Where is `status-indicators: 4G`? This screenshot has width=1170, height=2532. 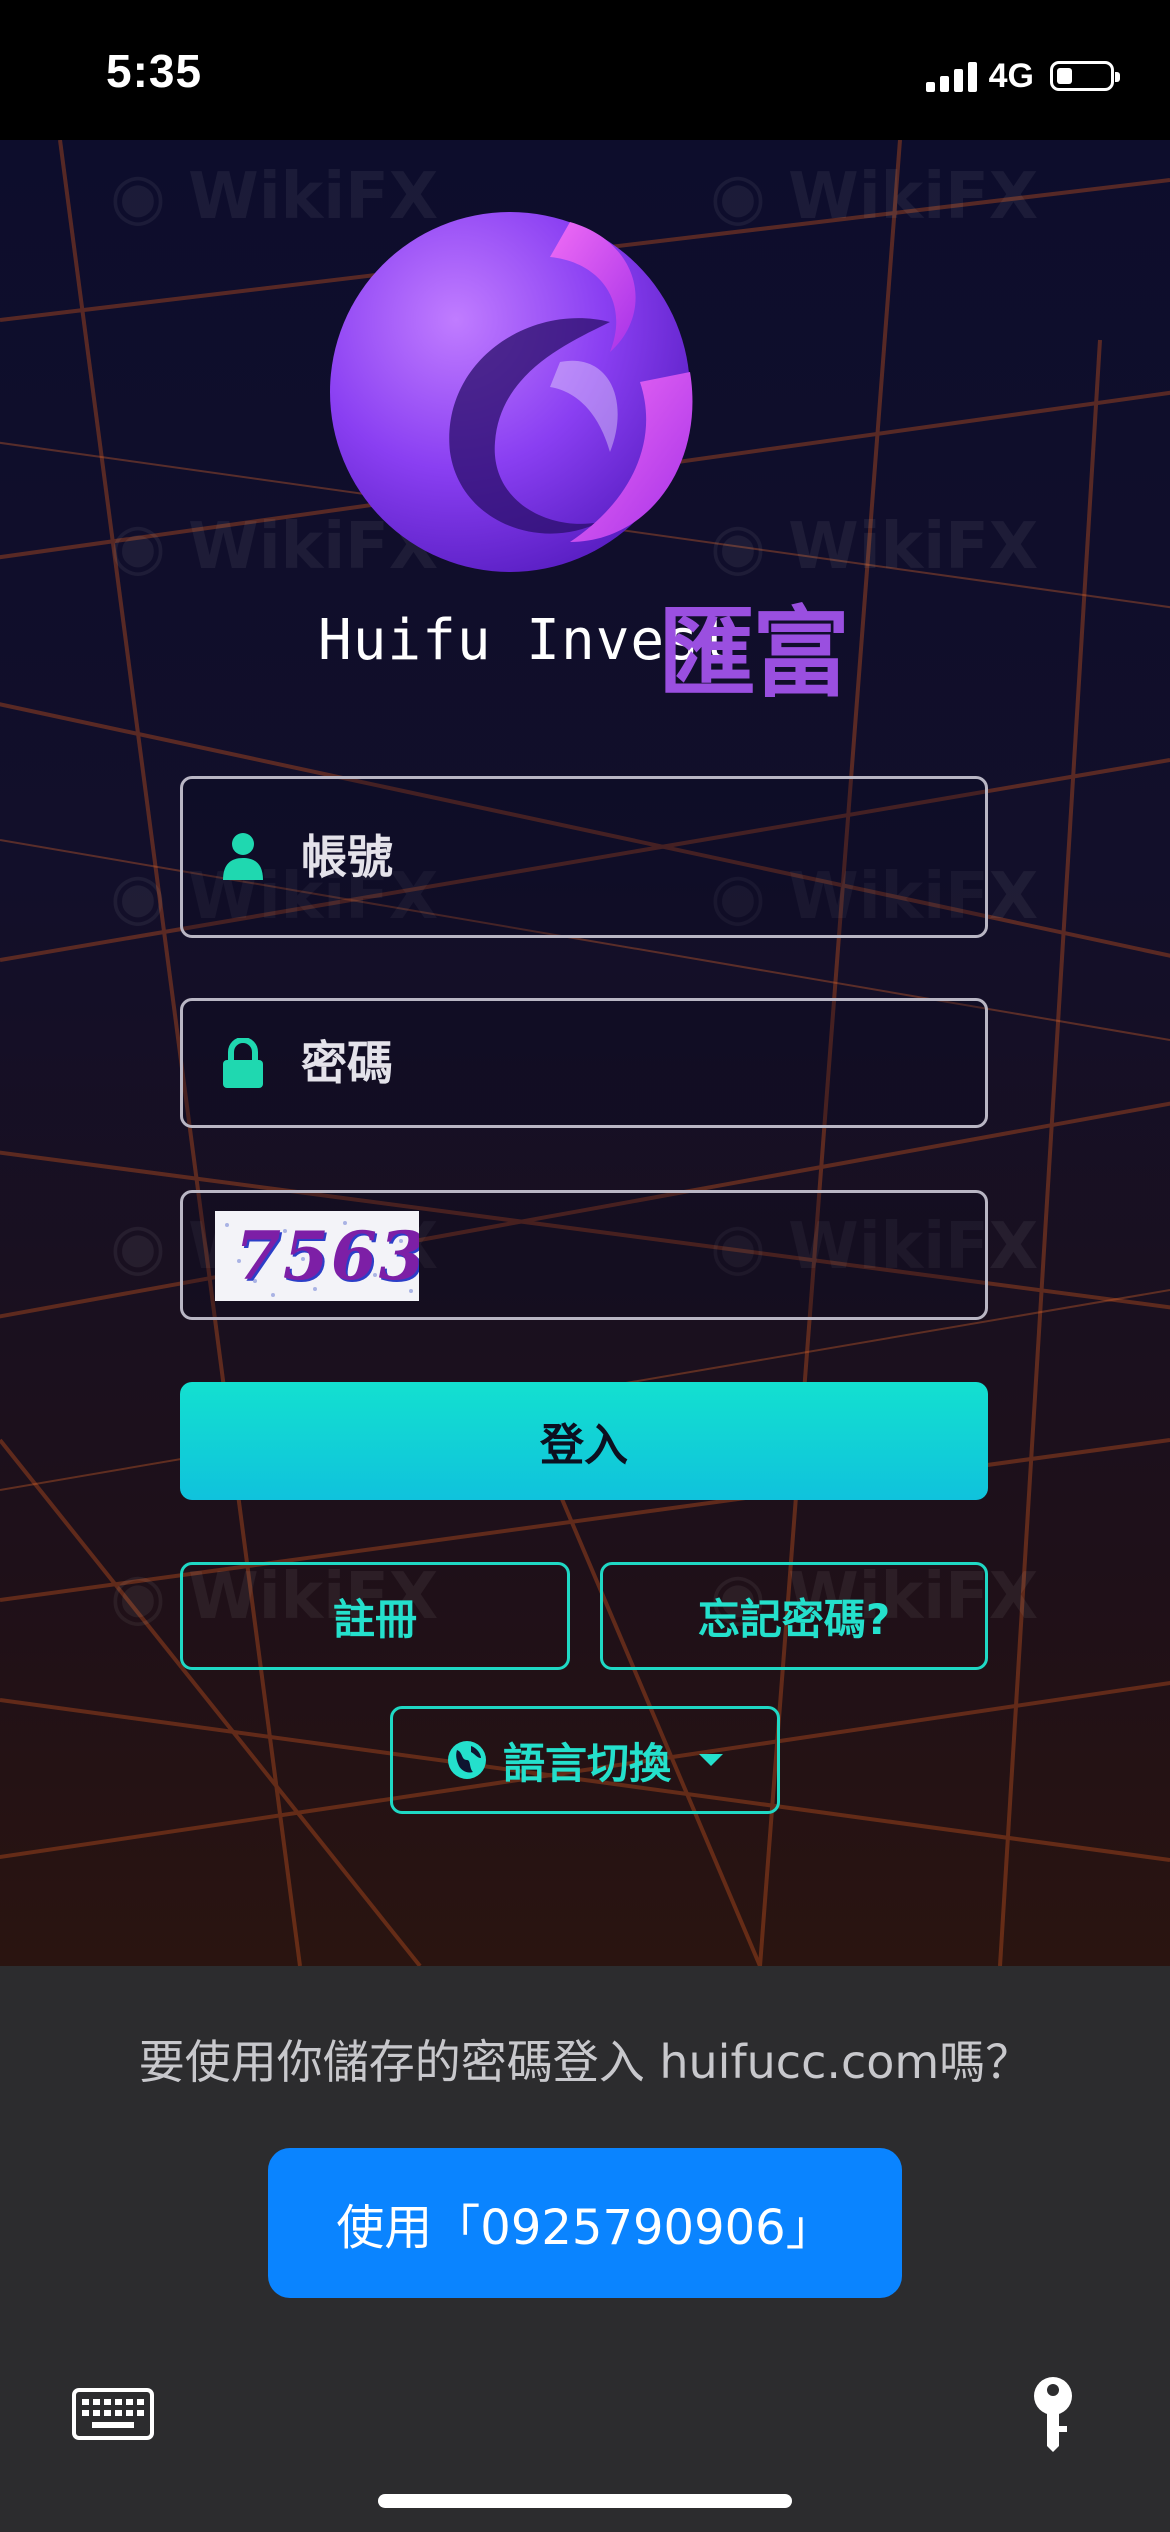
status-indicators: 4G is located at coordinates (1022, 76).